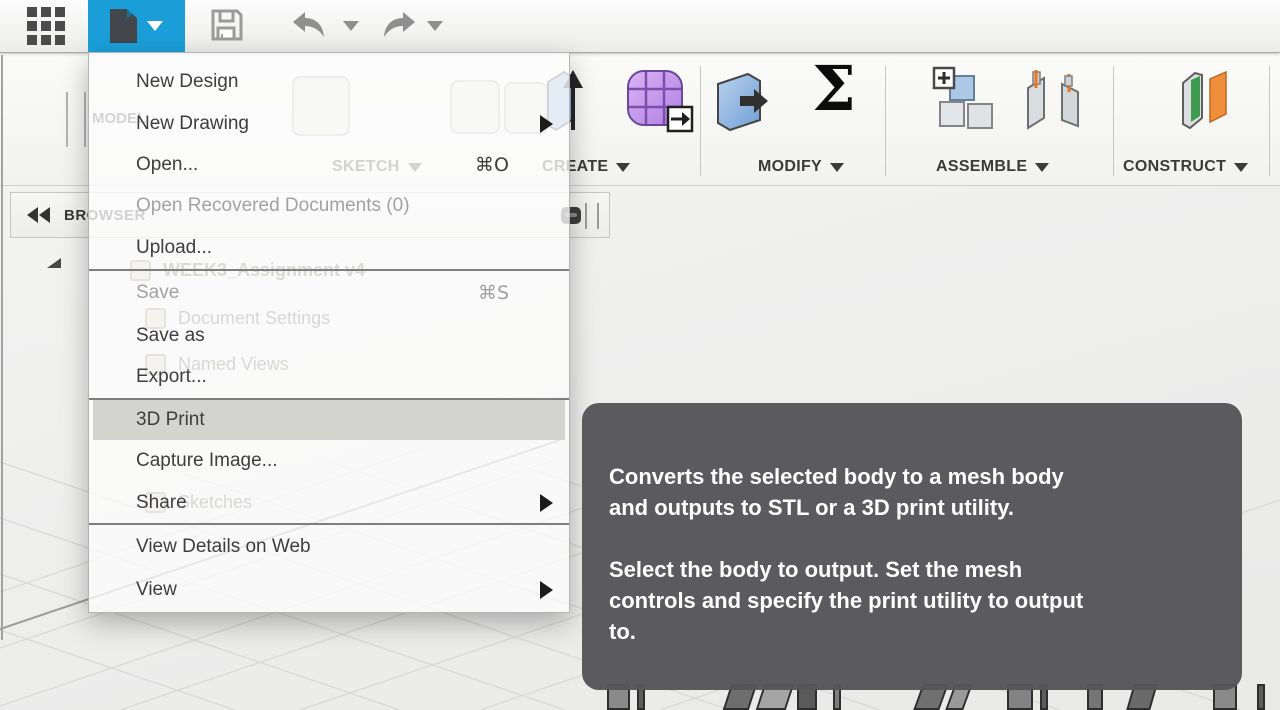 This screenshot has height=710, width=1280. What do you see at coordinates (965, 99) in the screenshot?
I see `new-component-icon` at bounding box center [965, 99].